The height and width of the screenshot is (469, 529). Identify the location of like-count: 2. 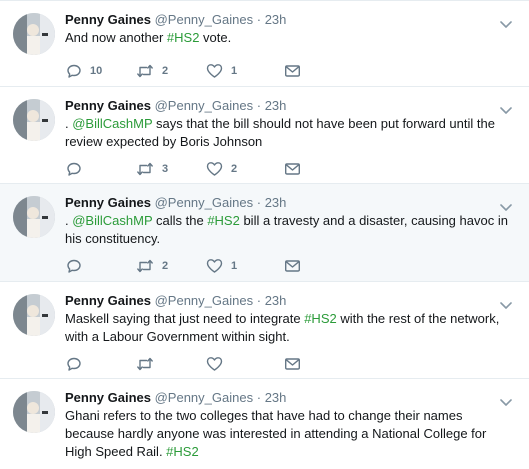
(234, 169).